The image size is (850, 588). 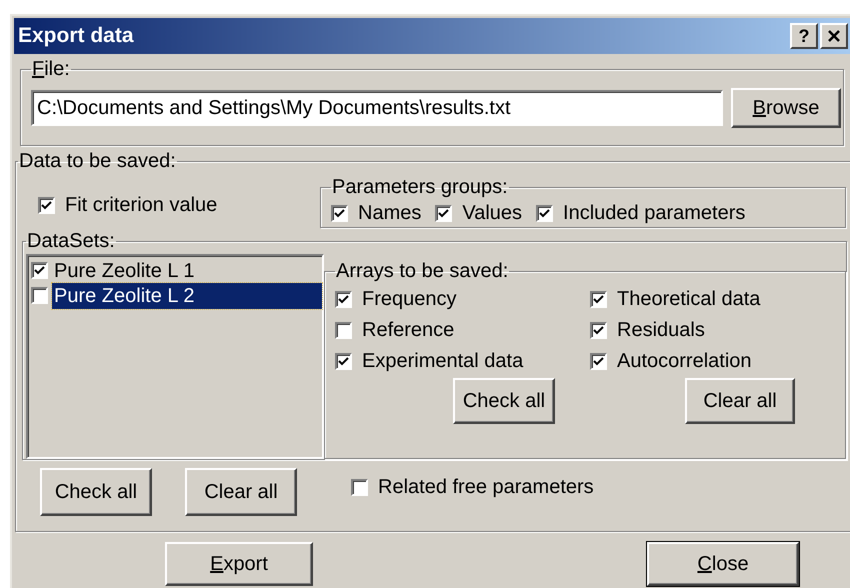 I want to click on group-label: File:, so click(x=51, y=69).